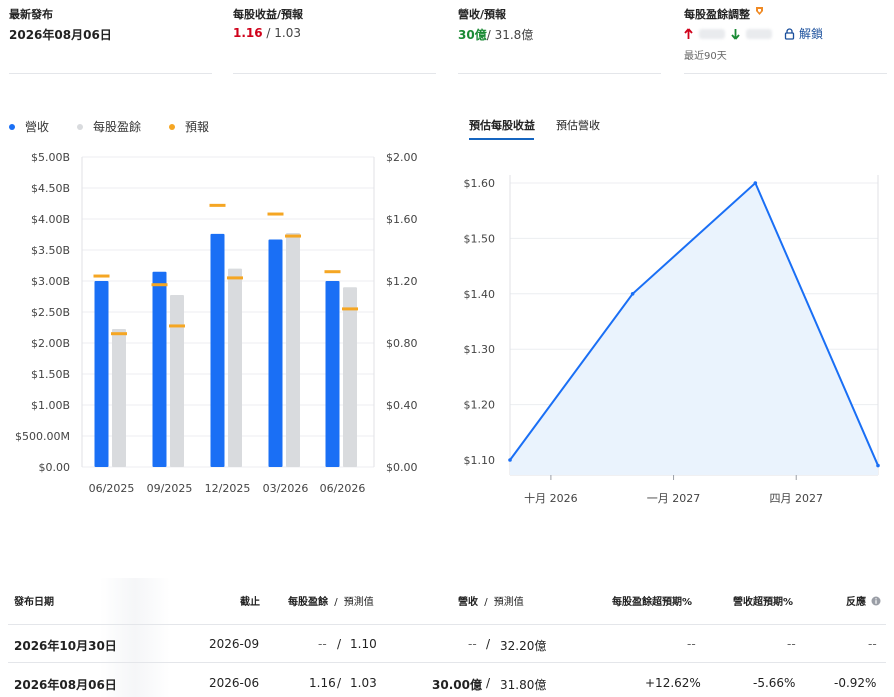 Image resolution: width=894 pixels, height=697 pixels. What do you see at coordinates (322, 644) in the screenshot?
I see `row1-eps: --` at bounding box center [322, 644].